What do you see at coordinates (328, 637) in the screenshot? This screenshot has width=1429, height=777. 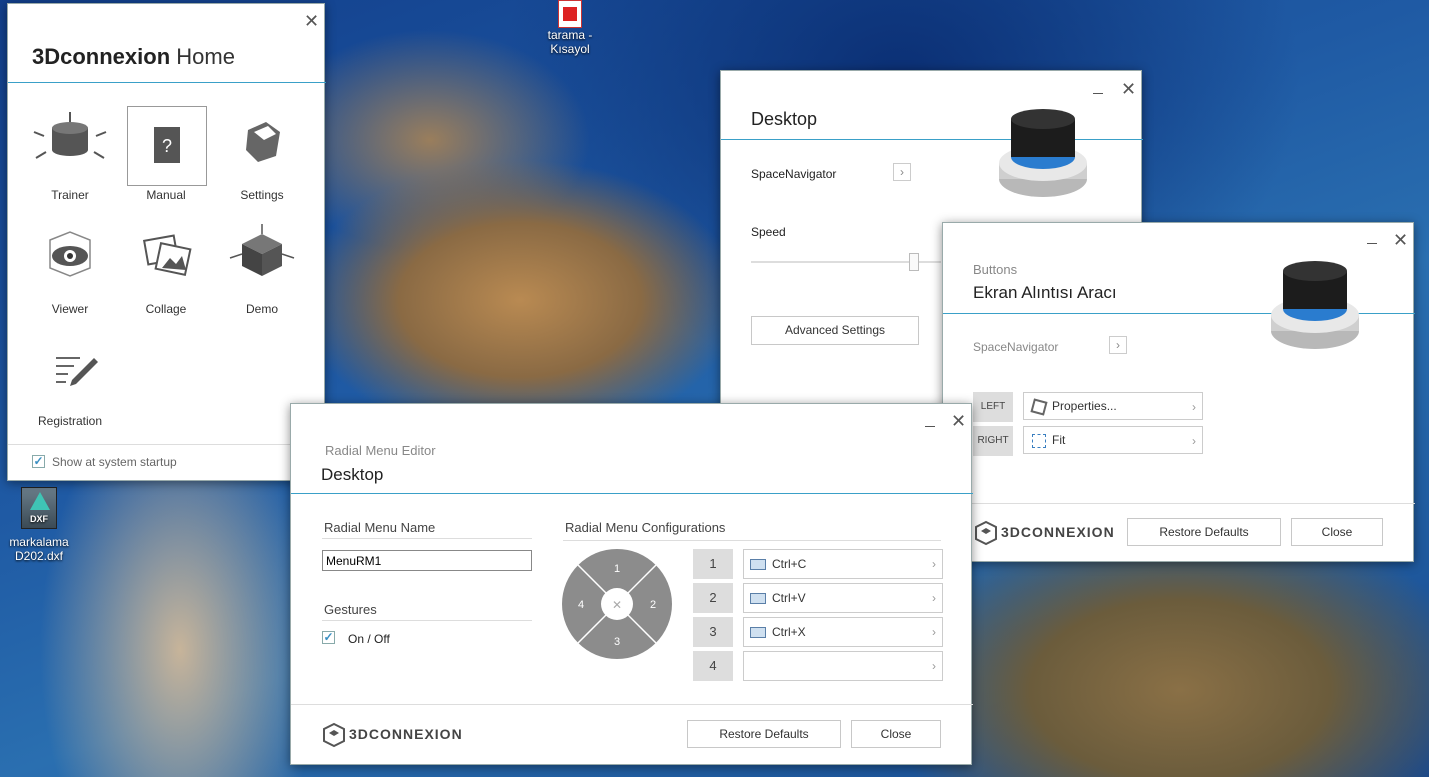 I see `gestures-checkbox: ✓` at bounding box center [328, 637].